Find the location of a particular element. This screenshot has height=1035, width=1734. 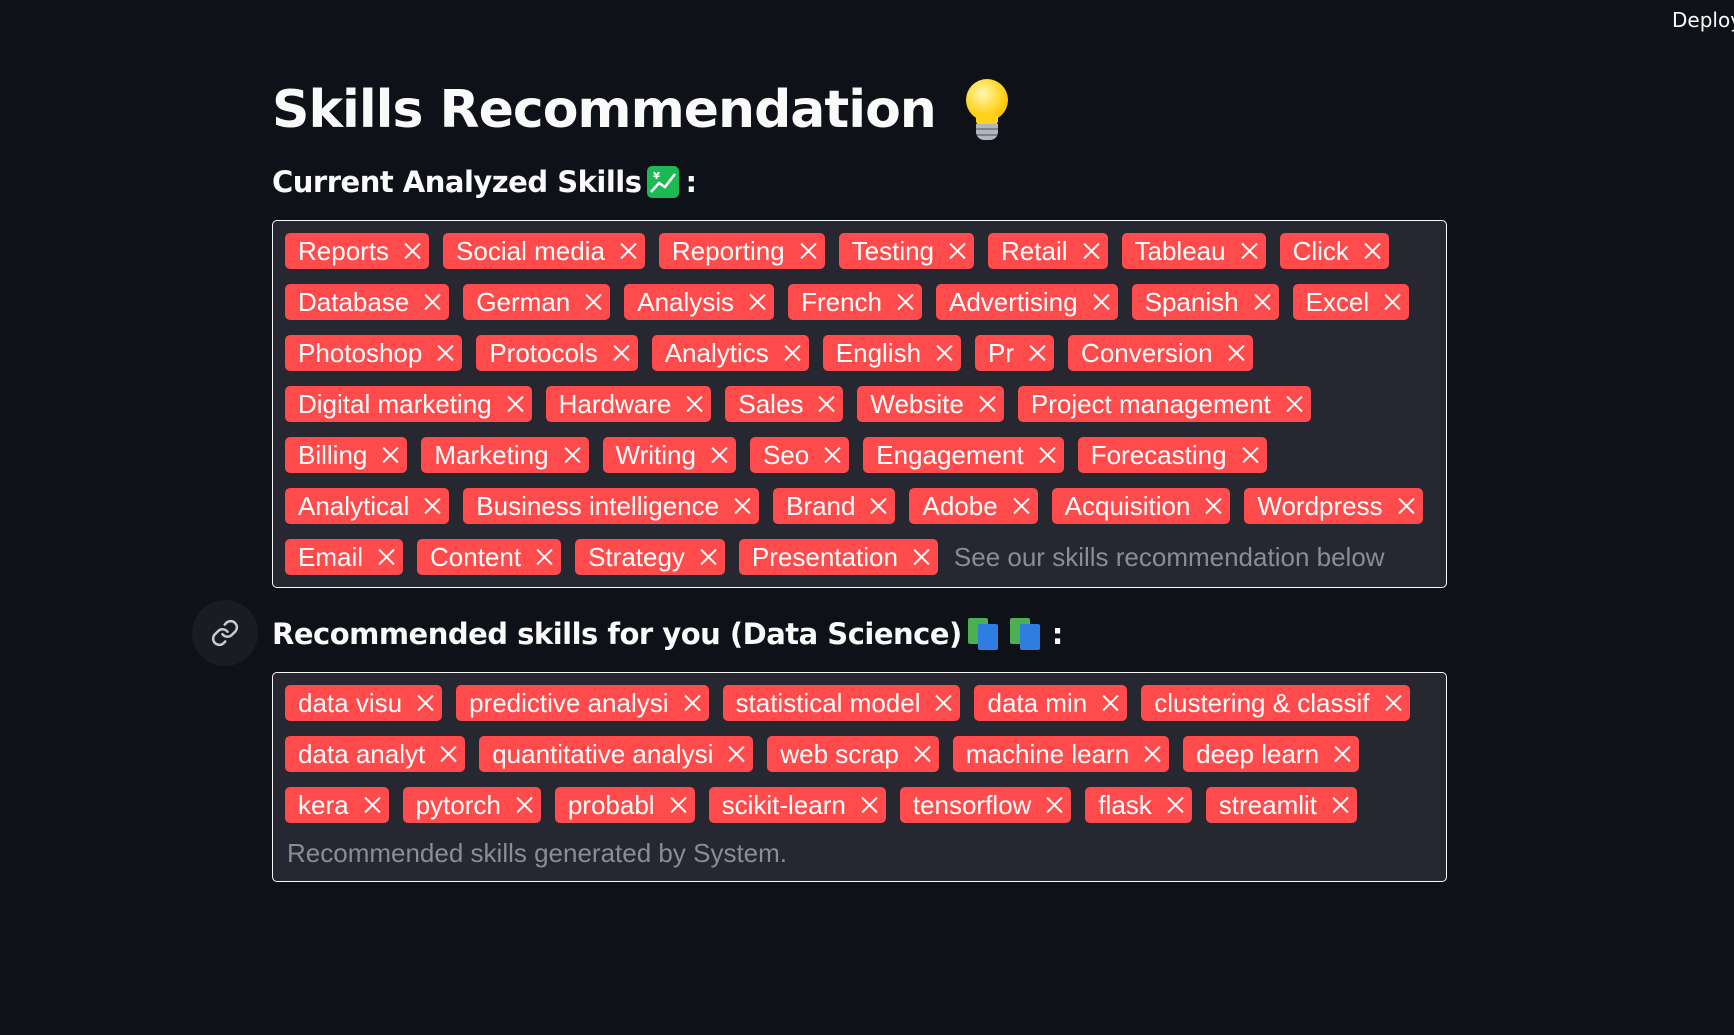

link-icon is located at coordinates (225, 633).